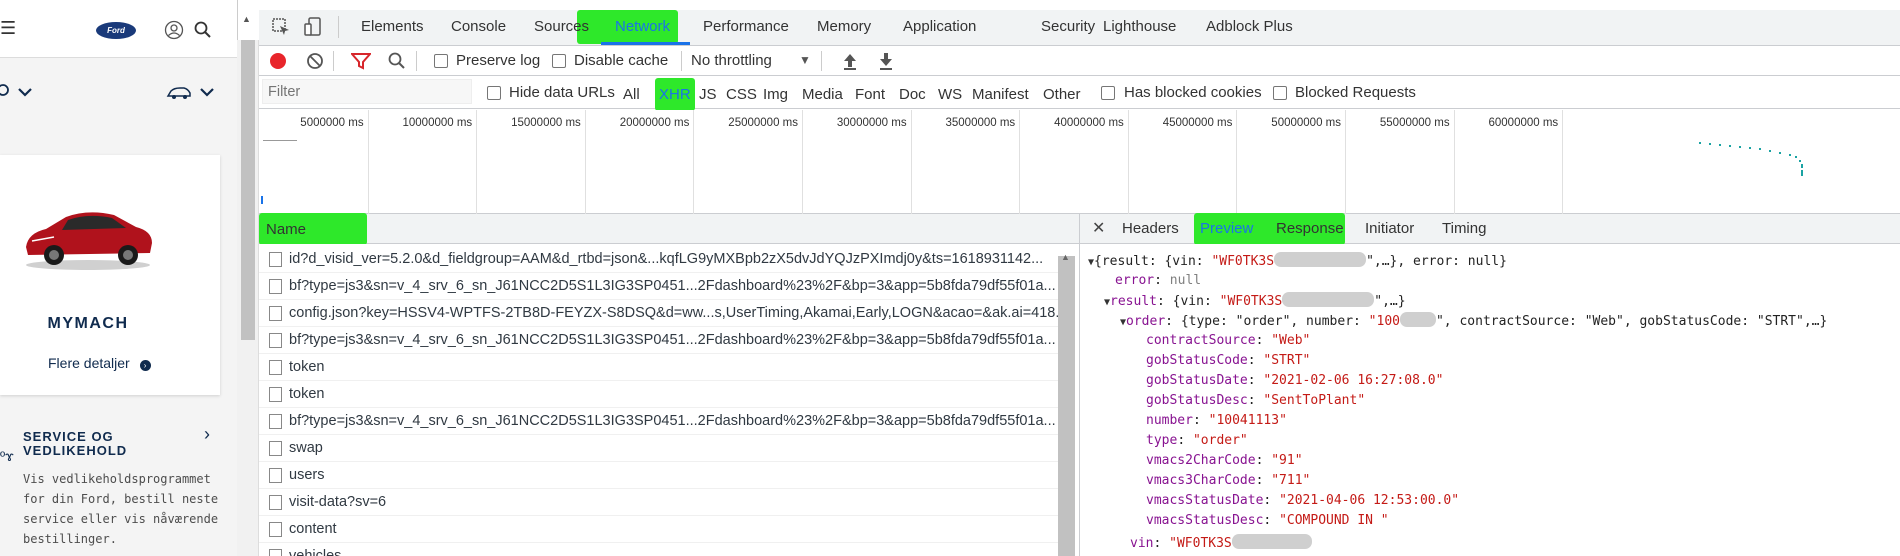  What do you see at coordinates (1150, 228) in the screenshot?
I see `tab-headers: Headers` at bounding box center [1150, 228].